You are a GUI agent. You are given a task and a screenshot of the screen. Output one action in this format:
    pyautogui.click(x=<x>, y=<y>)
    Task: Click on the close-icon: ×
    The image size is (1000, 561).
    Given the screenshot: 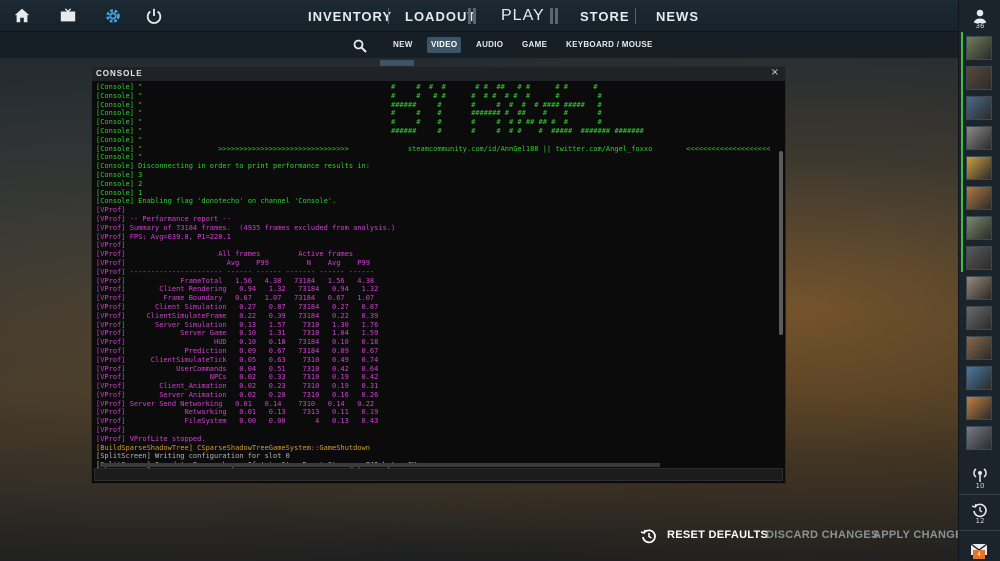 What is the action you would take?
    pyautogui.click(x=775, y=72)
    